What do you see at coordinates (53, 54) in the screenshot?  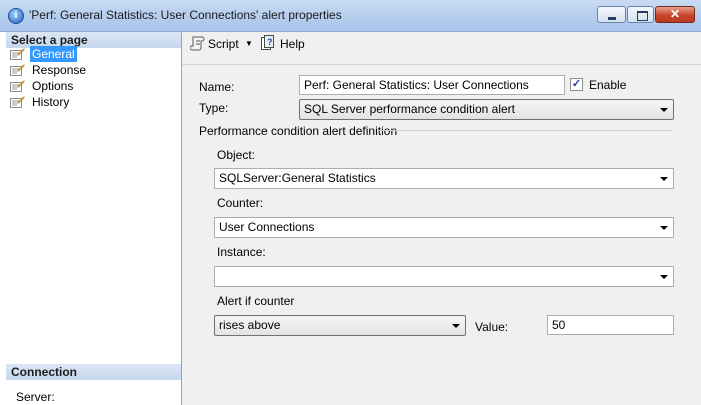 I see `page-item-label: General` at bounding box center [53, 54].